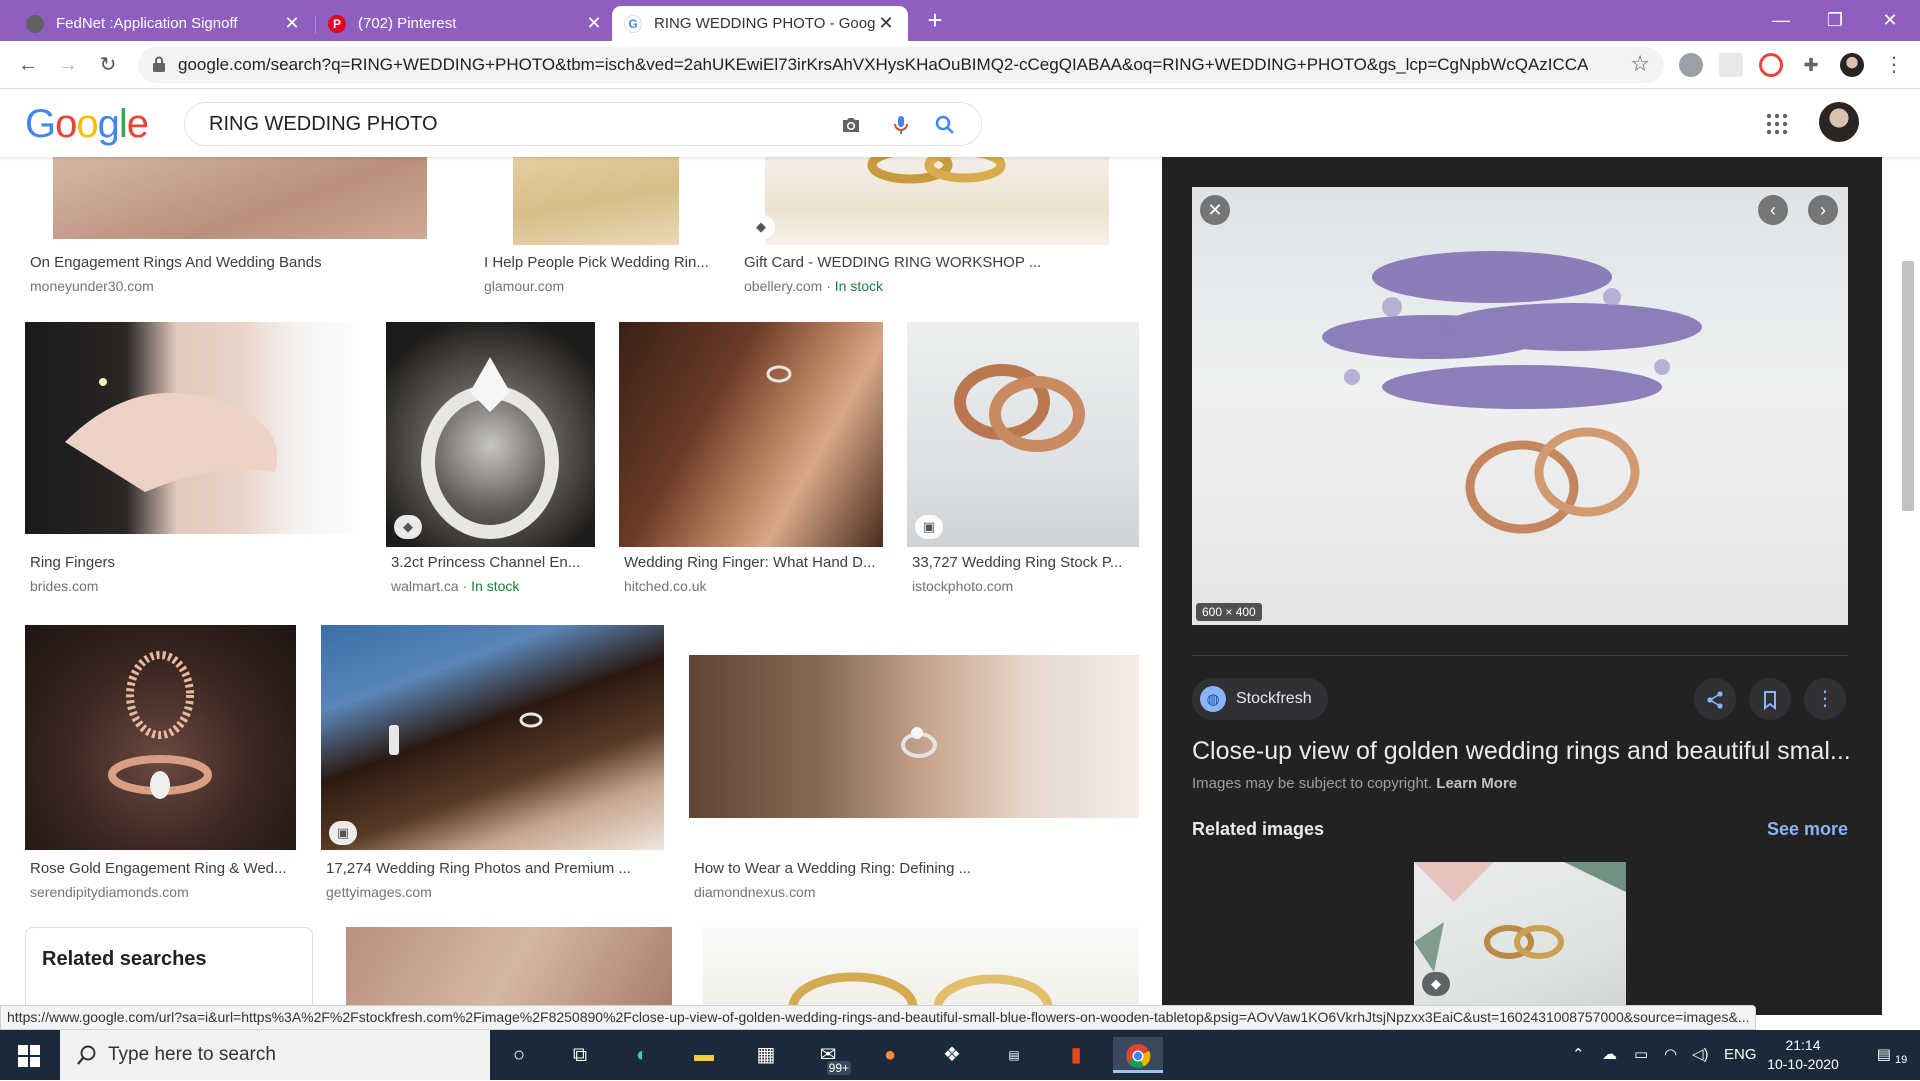 This screenshot has width=1920, height=1081. What do you see at coordinates (813, 286) in the screenshot?
I see `result-source: obellery.com · In stock` at bounding box center [813, 286].